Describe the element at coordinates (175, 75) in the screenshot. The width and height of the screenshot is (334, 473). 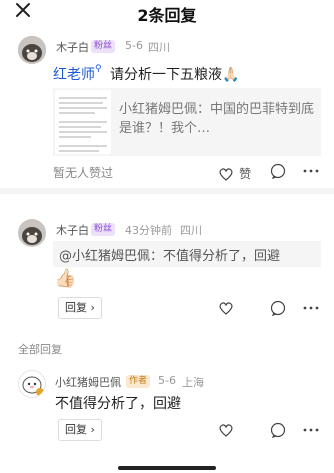
I see `comment-text: 请分析一下五粮液🙏🏻` at that location.